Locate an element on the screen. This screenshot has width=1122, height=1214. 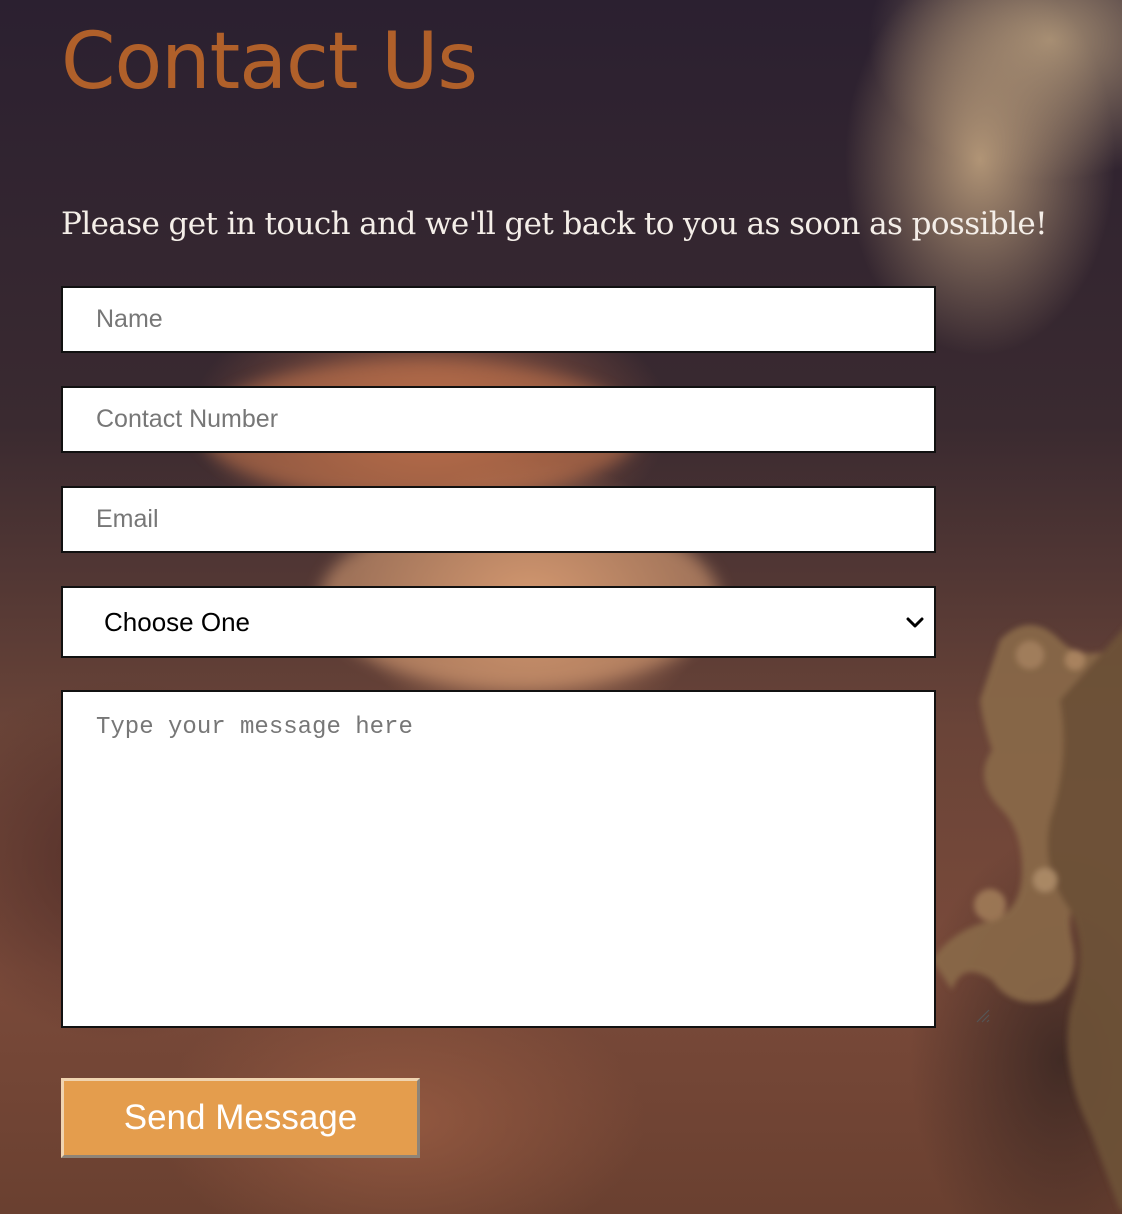
select-value: Choose One is located at coordinates (177, 621).